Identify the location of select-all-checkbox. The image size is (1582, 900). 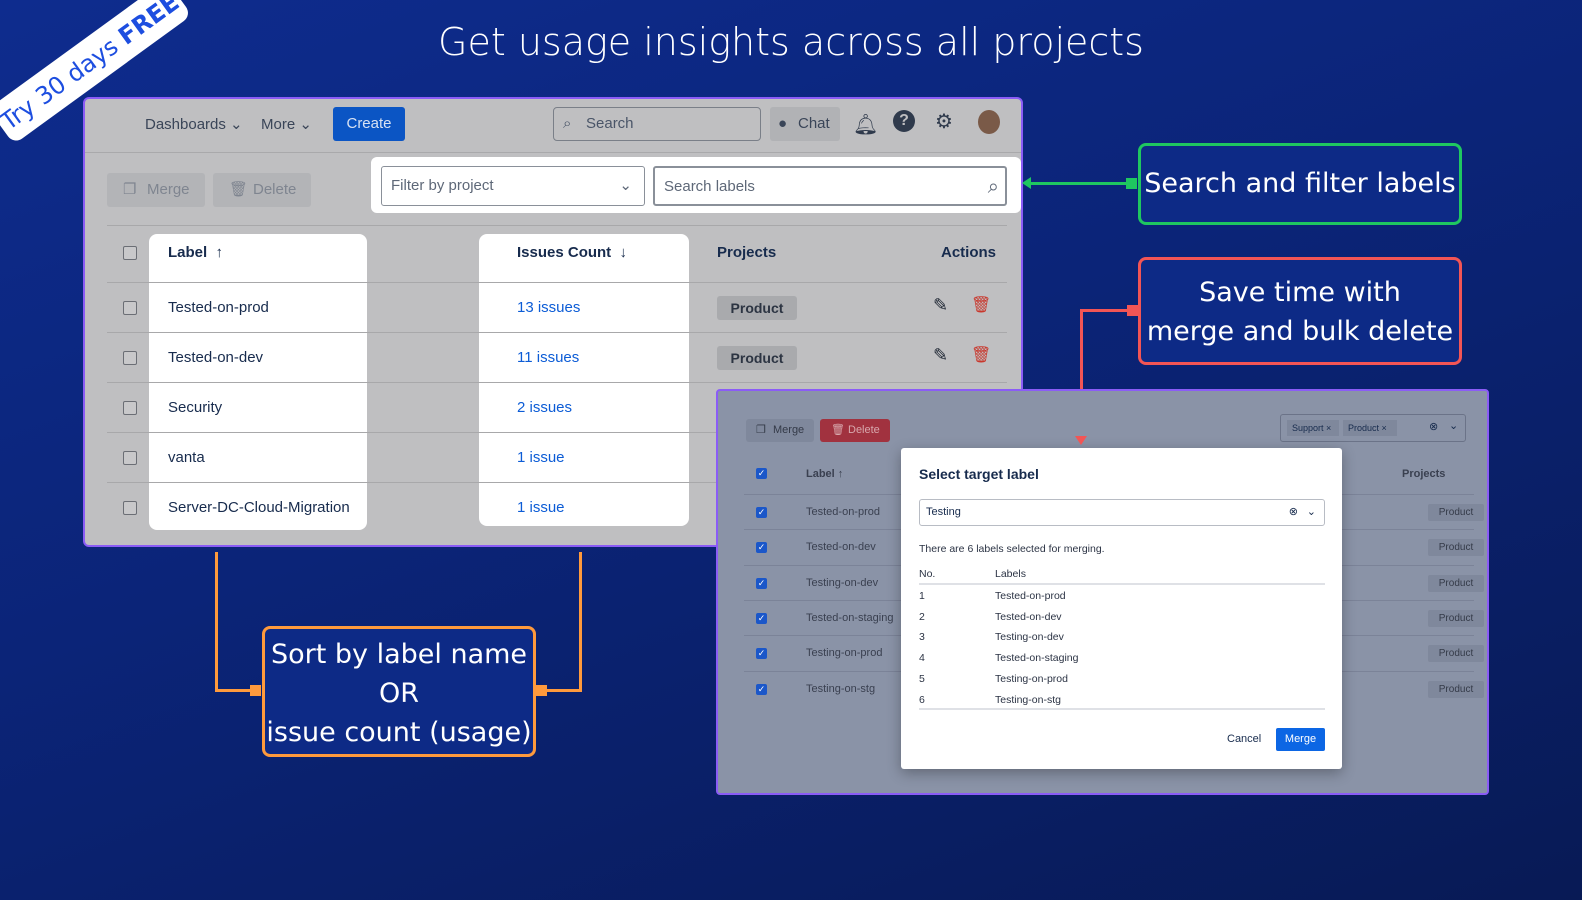
(130, 253).